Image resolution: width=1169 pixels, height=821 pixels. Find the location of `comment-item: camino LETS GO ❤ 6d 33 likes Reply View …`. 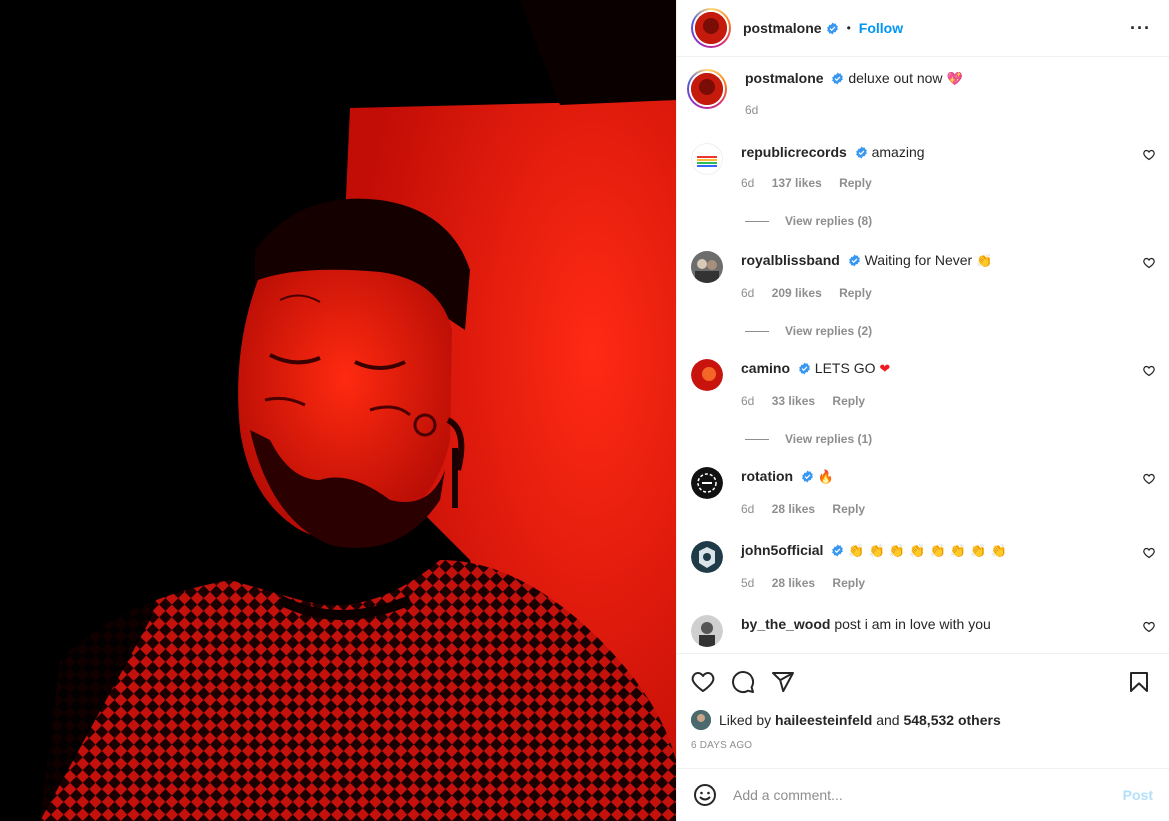

comment-item: camino LETS GO ❤ 6d 33 likes Reply View … is located at coordinates (923, 409).